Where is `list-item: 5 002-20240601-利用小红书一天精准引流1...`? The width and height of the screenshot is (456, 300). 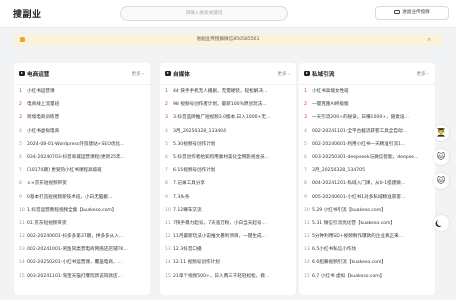 list-item: 5 002-20240601-利用小红书一天精准引流1... is located at coordinates (367, 144).